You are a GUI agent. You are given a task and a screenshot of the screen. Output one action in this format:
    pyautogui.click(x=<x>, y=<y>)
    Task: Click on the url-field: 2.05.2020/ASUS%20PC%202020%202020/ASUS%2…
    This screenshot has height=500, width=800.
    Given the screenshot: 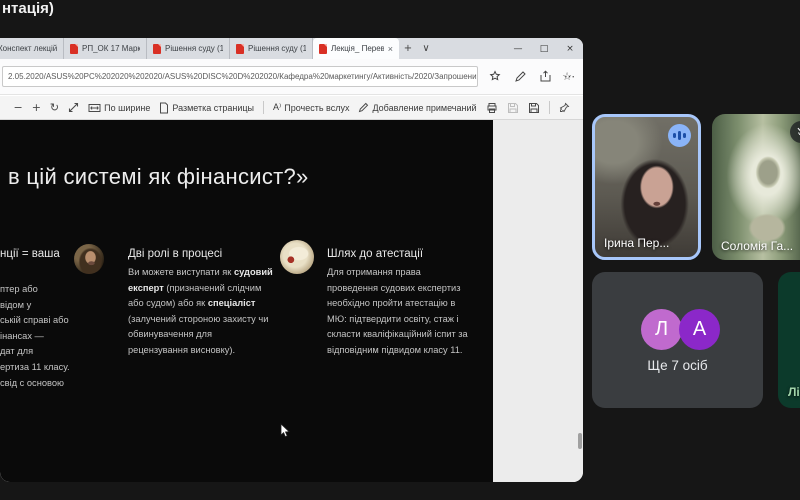 What is the action you would take?
    pyautogui.click(x=240, y=76)
    